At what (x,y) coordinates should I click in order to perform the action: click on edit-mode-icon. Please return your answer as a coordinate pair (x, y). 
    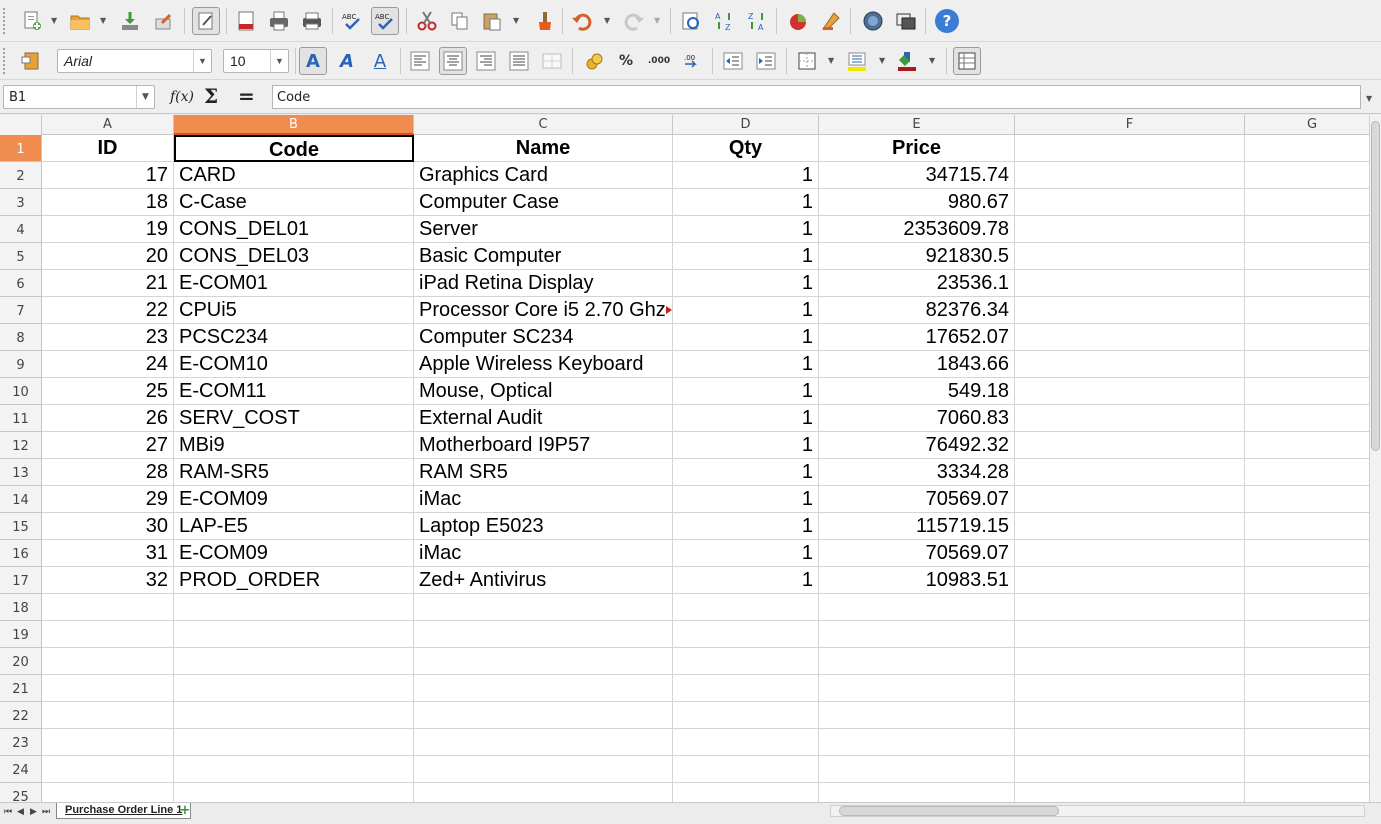
    Looking at the image, I should click on (206, 21).